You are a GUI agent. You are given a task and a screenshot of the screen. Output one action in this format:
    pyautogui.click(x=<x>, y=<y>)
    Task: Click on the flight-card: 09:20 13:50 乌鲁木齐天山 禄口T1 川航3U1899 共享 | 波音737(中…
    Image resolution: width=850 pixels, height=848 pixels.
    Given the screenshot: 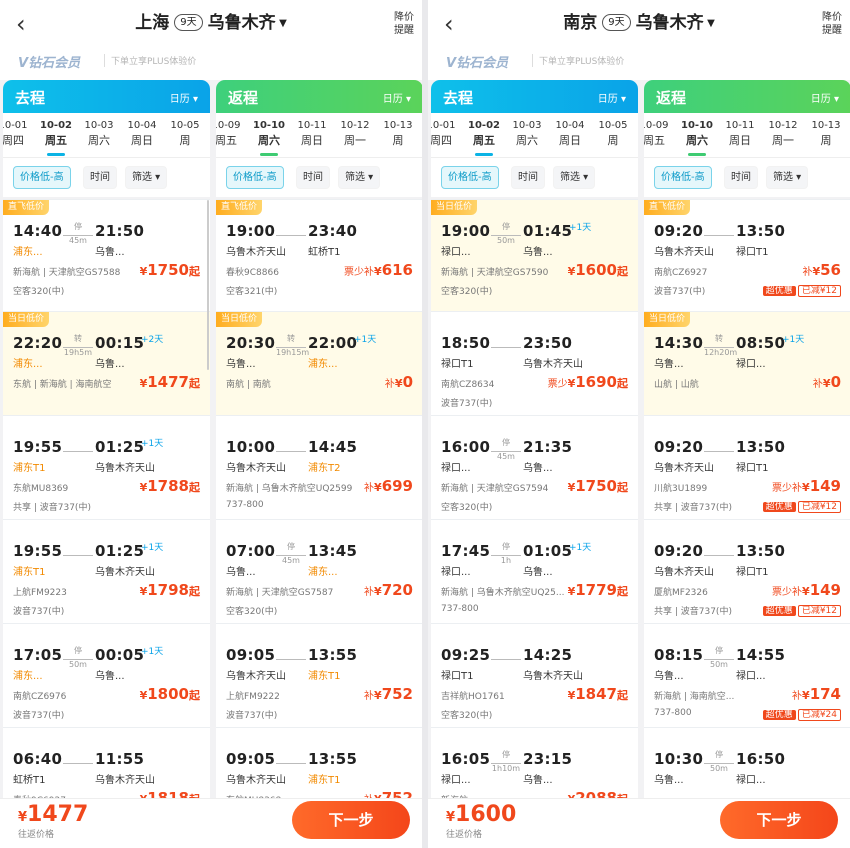 What is the action you would take?
    pyautogui.click(x=747, y=467)
    